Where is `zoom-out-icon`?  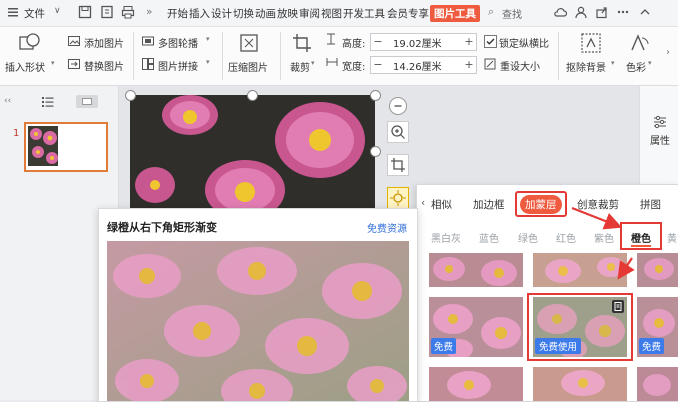
zoom-out-icon is located at coordinates (398, 106).